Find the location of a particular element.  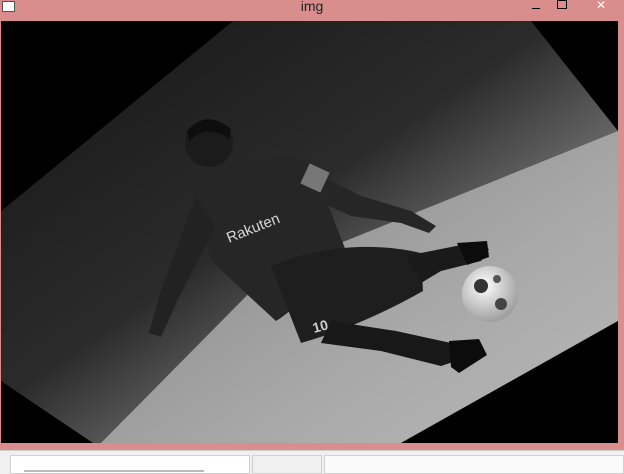

close-button: ✕ is located at coordinates (601, 7).